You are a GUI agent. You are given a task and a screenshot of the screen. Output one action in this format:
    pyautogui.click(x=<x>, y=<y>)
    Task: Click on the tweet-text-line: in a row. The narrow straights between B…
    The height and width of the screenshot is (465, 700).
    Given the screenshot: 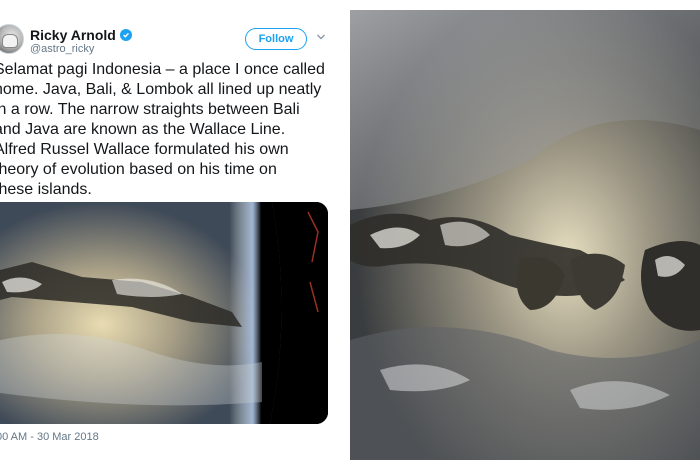 What is the action you would take?
    pyautogui.click(x=150, y=109)
    